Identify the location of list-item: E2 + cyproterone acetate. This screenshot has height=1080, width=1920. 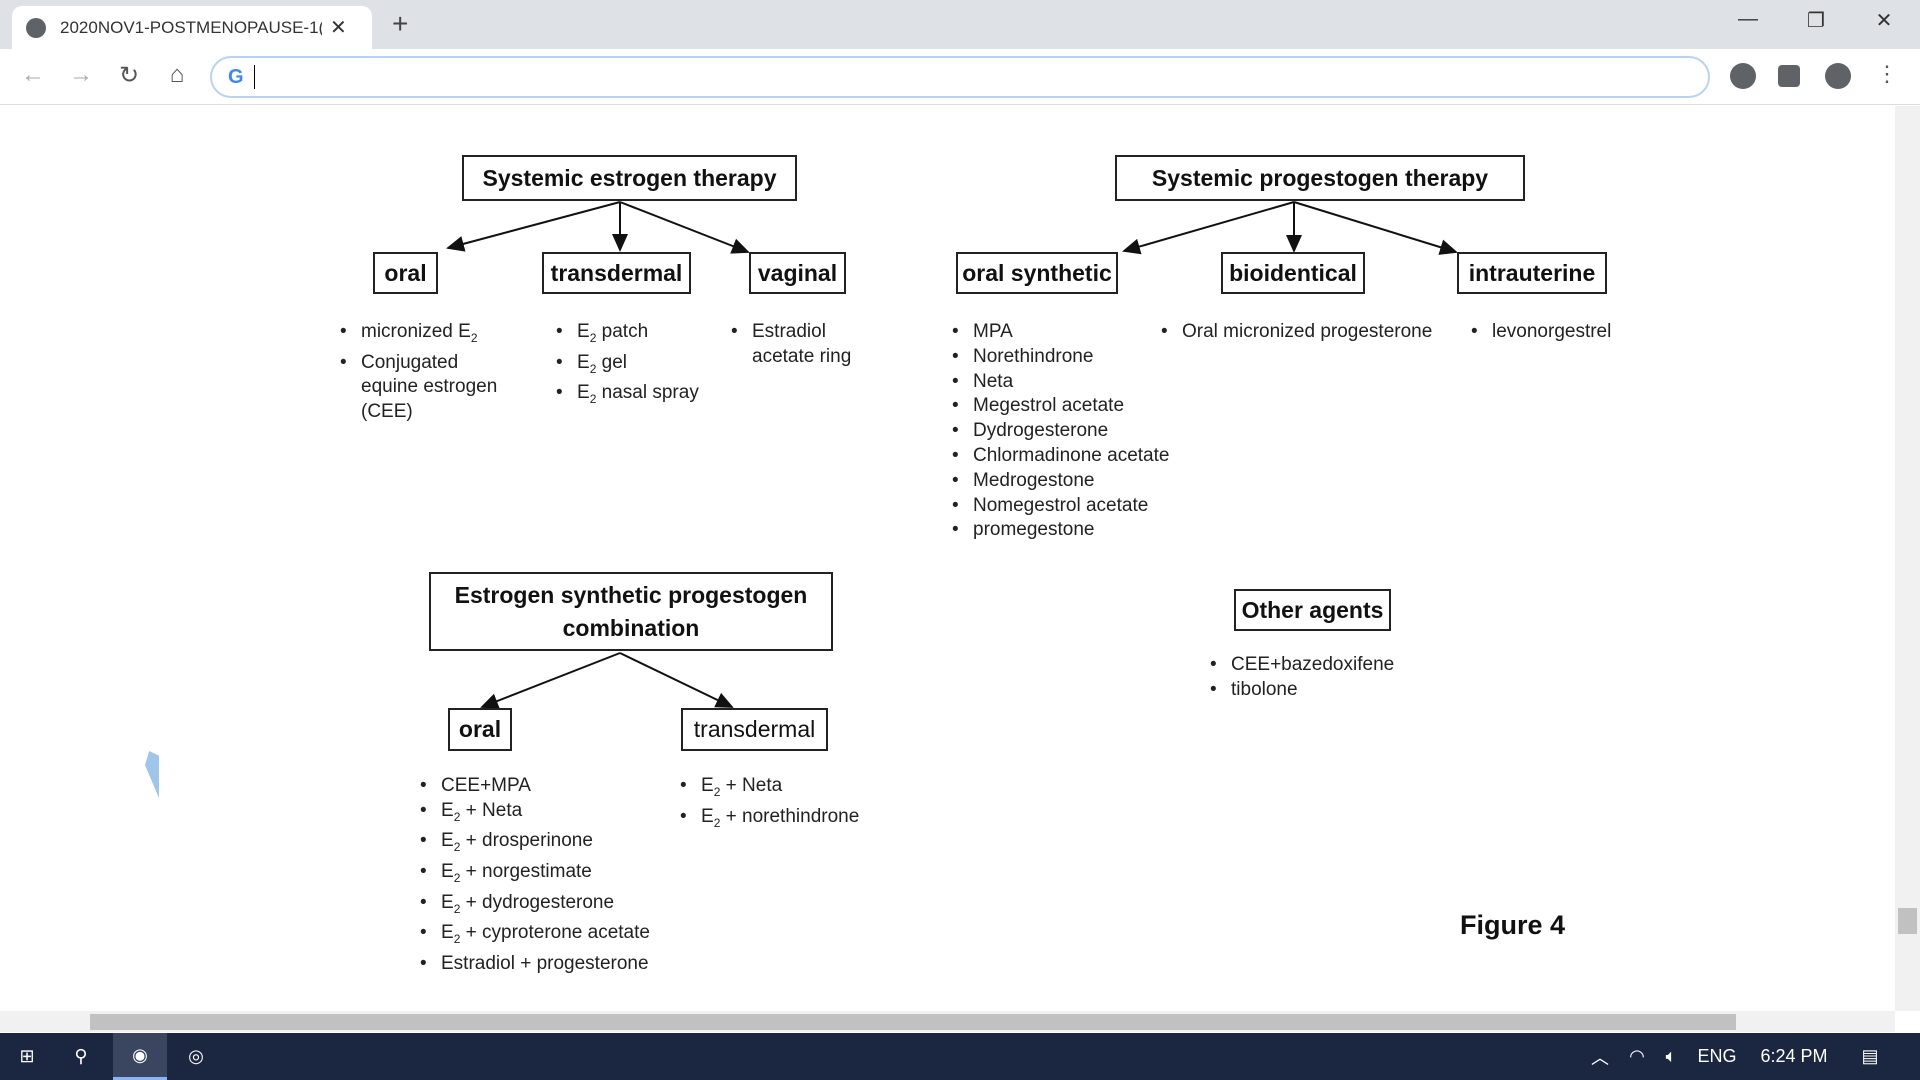
(550, 936).